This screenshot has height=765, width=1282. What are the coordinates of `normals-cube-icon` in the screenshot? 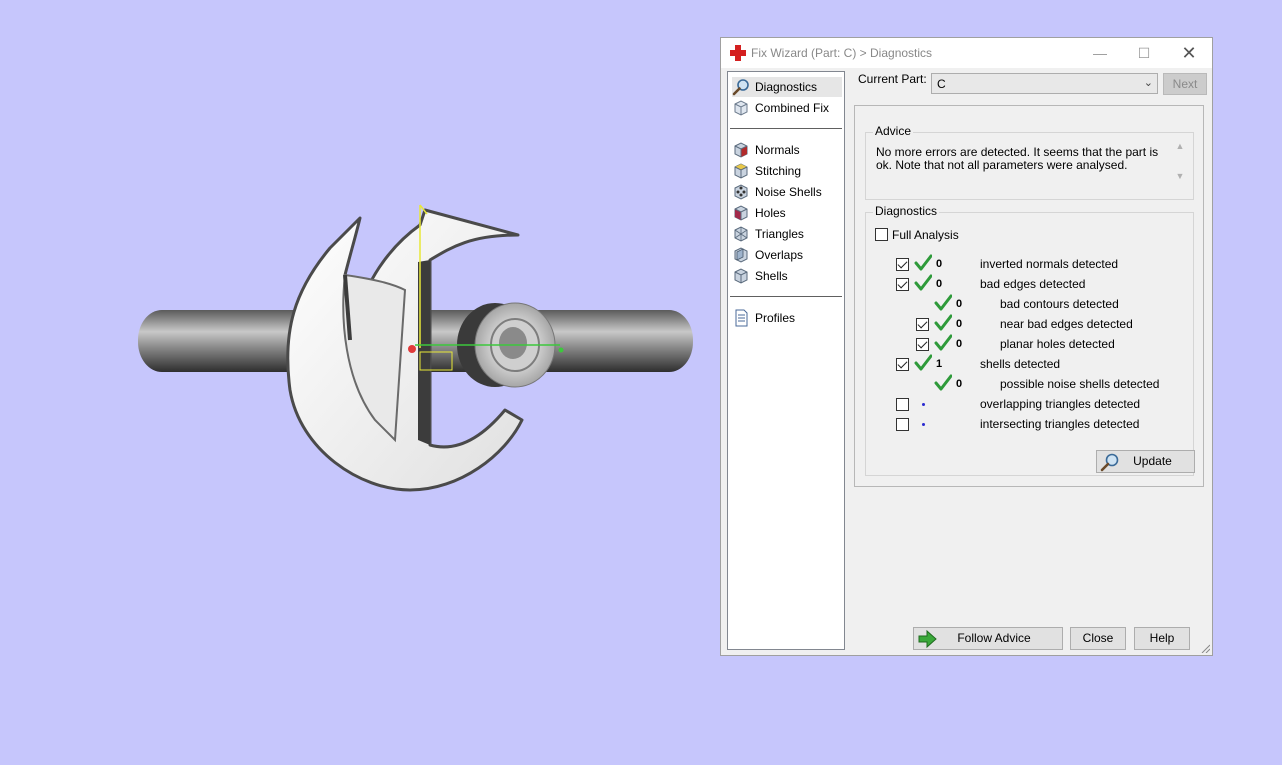 It's located at (741, 150).